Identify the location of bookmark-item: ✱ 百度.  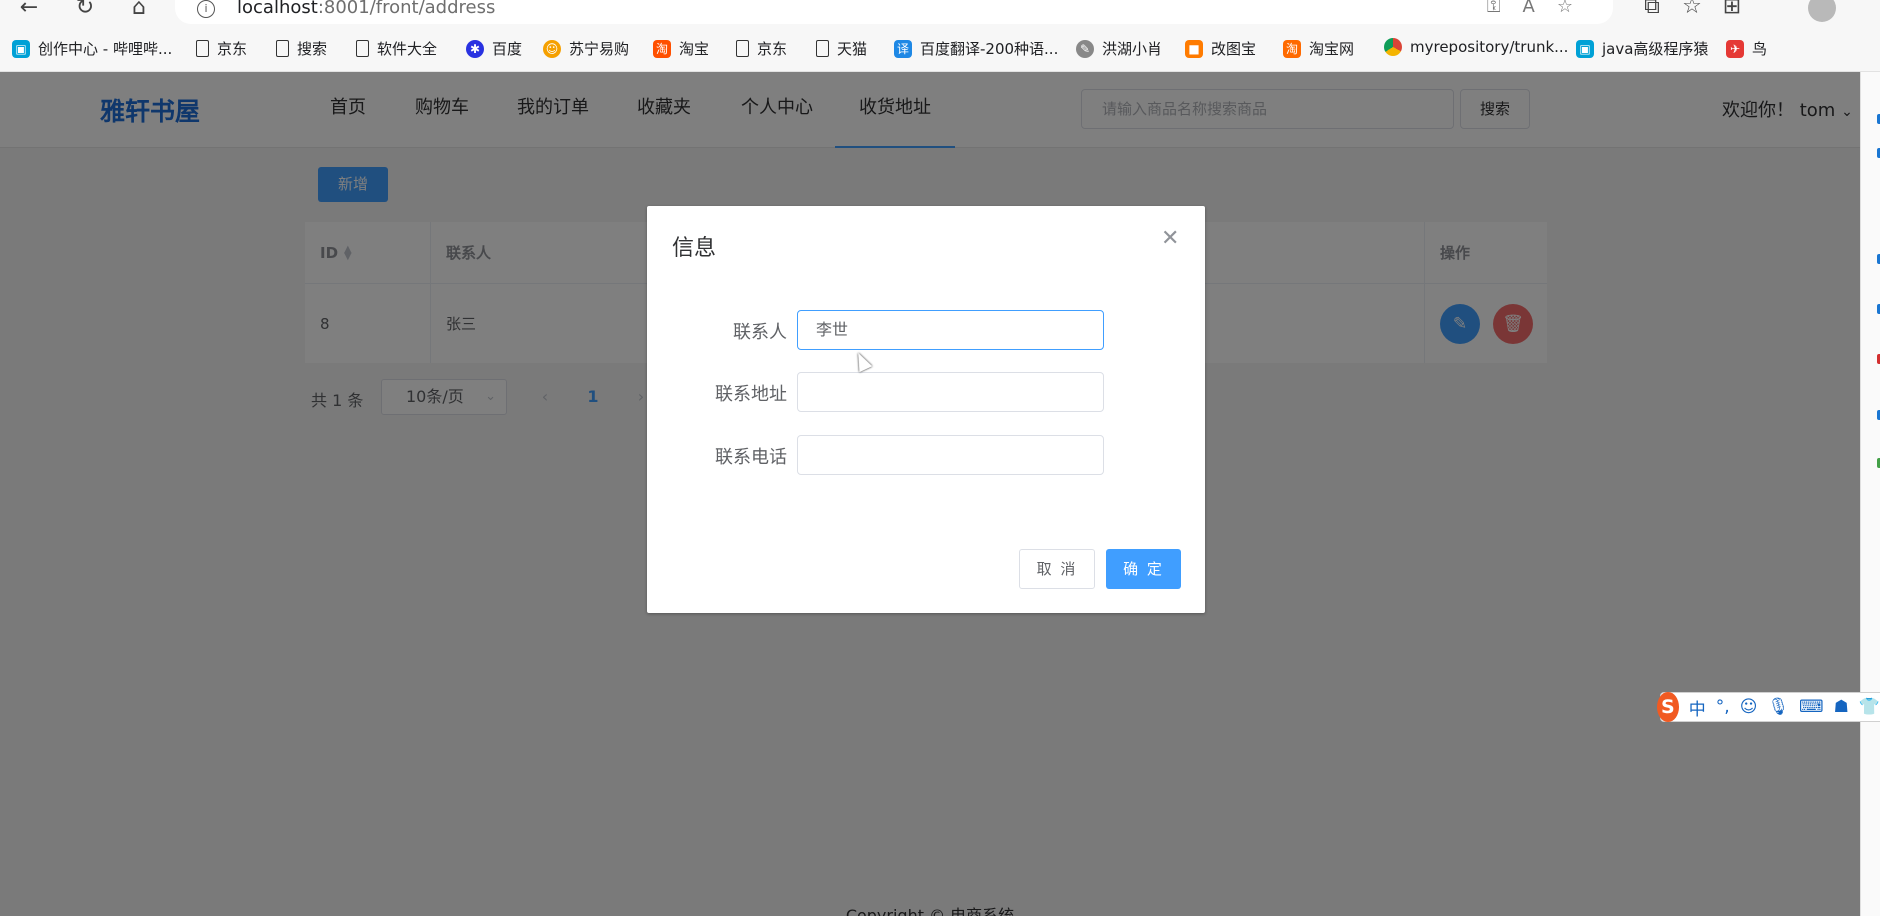
(494, 48).